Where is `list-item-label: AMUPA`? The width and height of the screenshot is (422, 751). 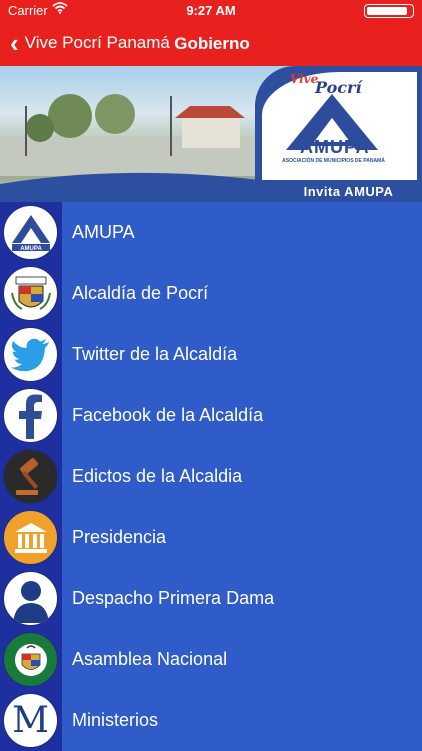 list-item-label: AMUPA is located at coordinates (103, 232).